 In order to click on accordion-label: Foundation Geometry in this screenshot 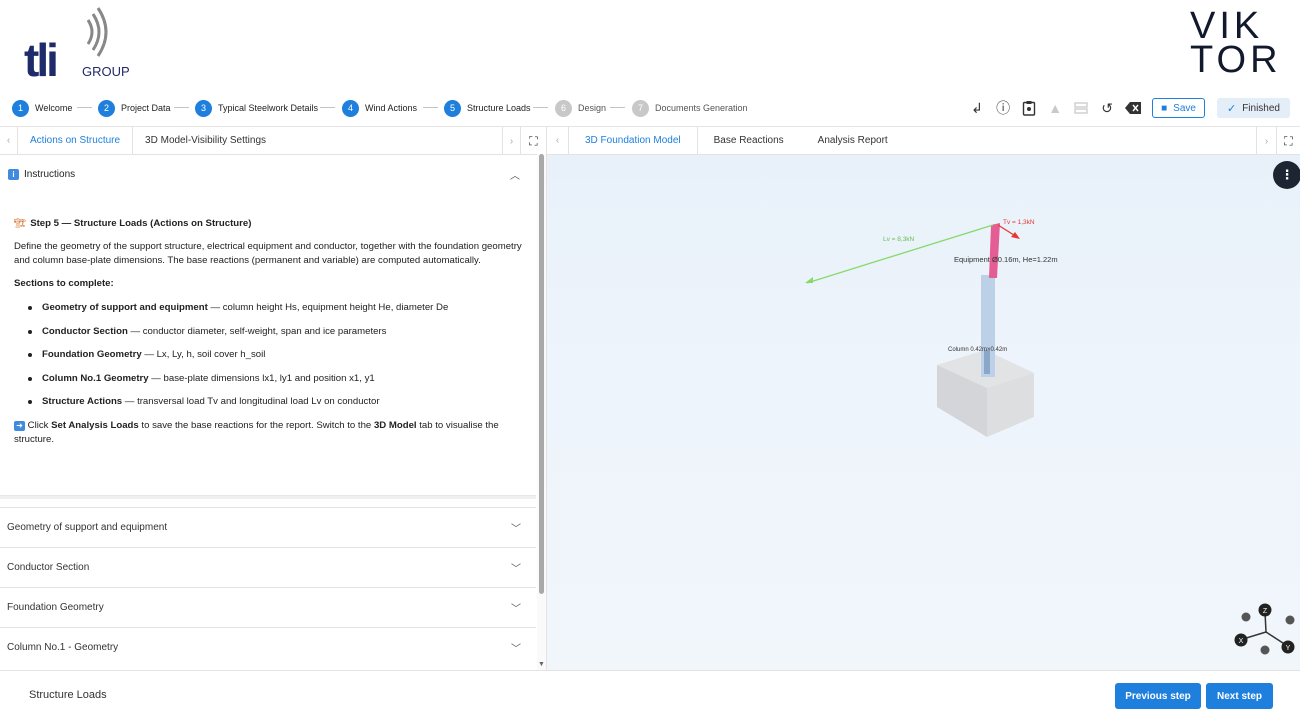, I will do `click(55, 607)`.